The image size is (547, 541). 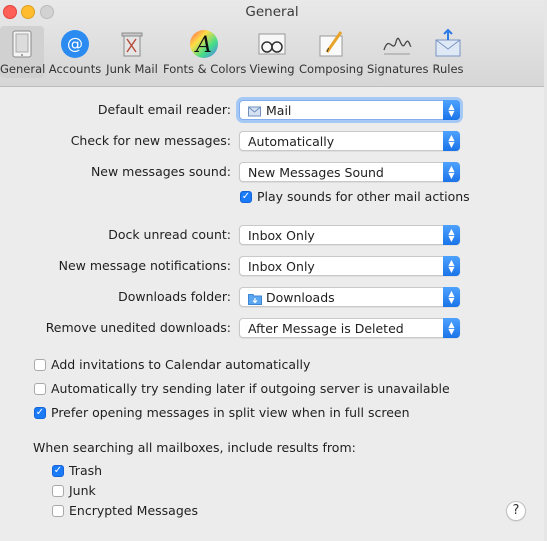 I want to click on split-view-checkbox: ✓, so click(x=40, y=413).